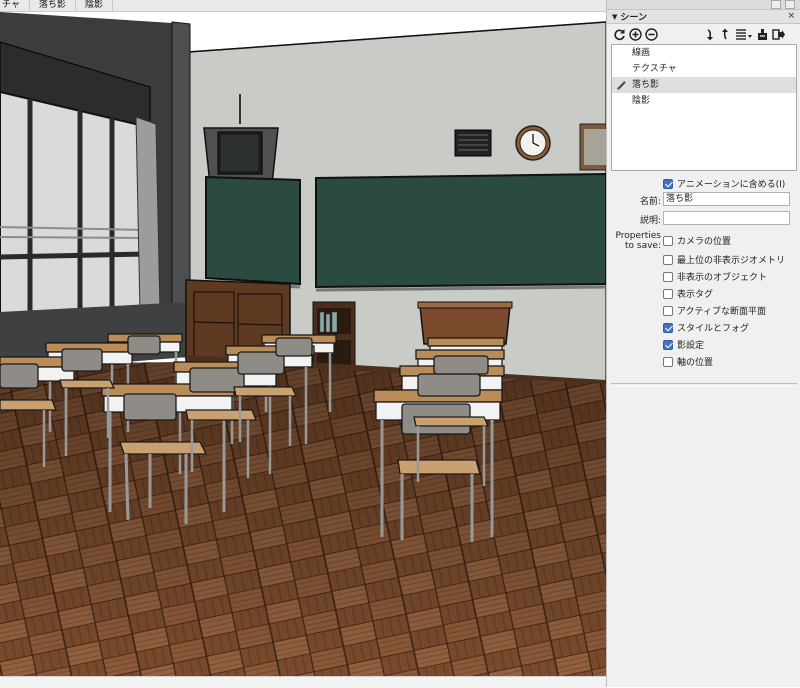  Describe the element at coordinates (651, 34) in the screenshot. I see `remove-scene-icon` at that location.